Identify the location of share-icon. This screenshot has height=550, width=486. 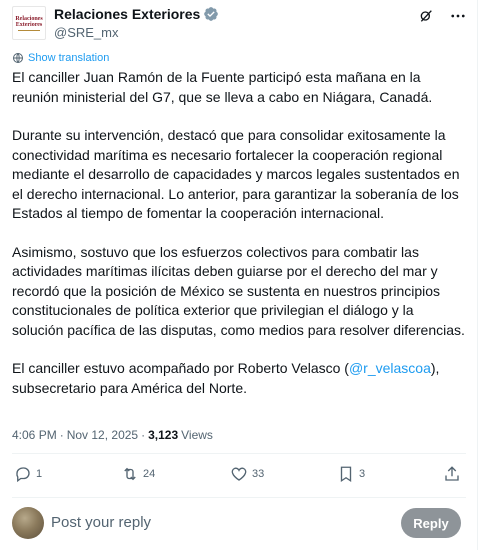
(452, 473).